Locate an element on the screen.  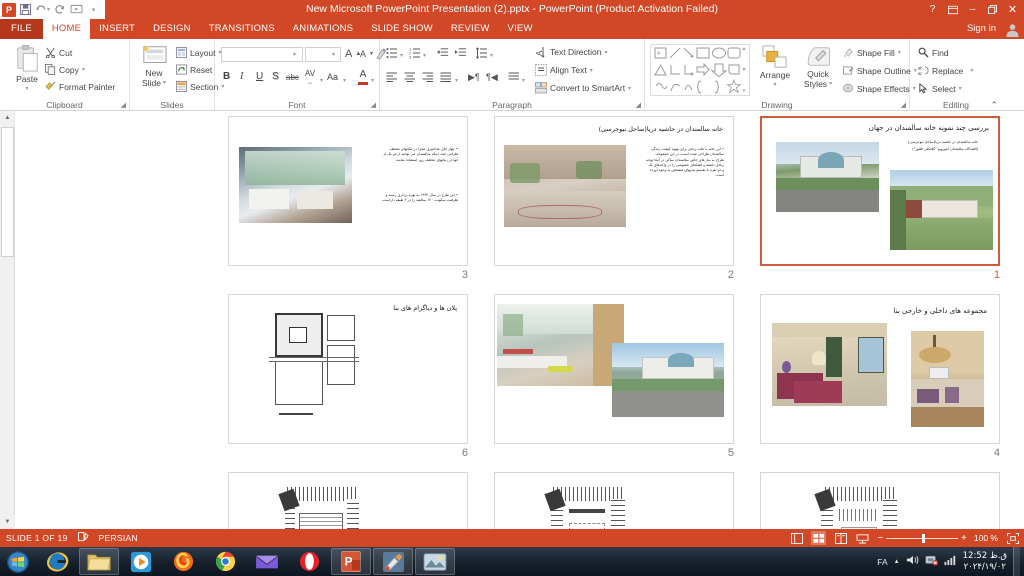
restore-button is located at coordinates (992, 9).